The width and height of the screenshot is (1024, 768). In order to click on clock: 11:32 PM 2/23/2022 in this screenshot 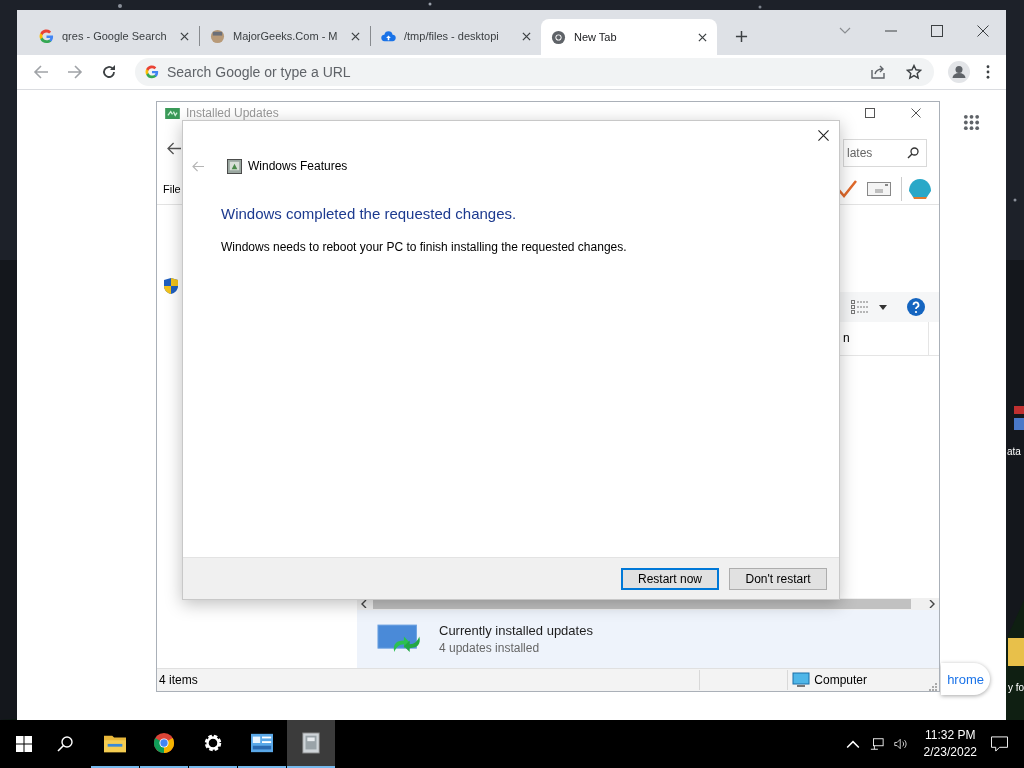, I will do `click(950, 744)`.